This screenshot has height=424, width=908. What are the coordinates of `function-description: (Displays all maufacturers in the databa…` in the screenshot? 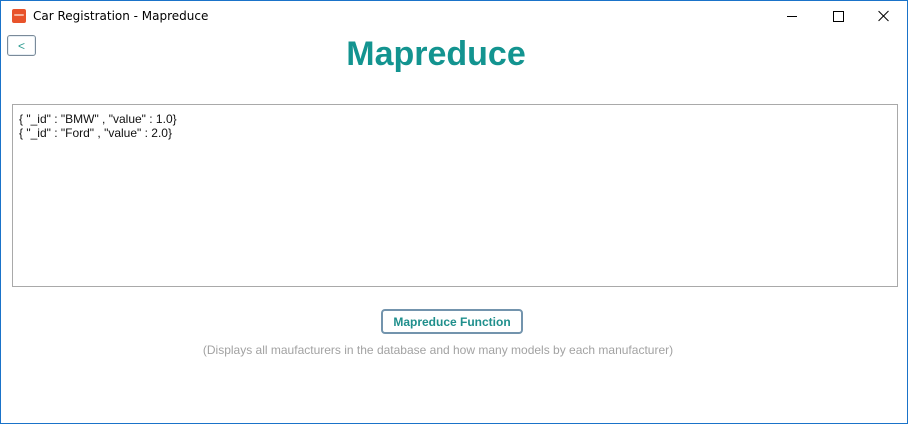 It's located at (438, 350).